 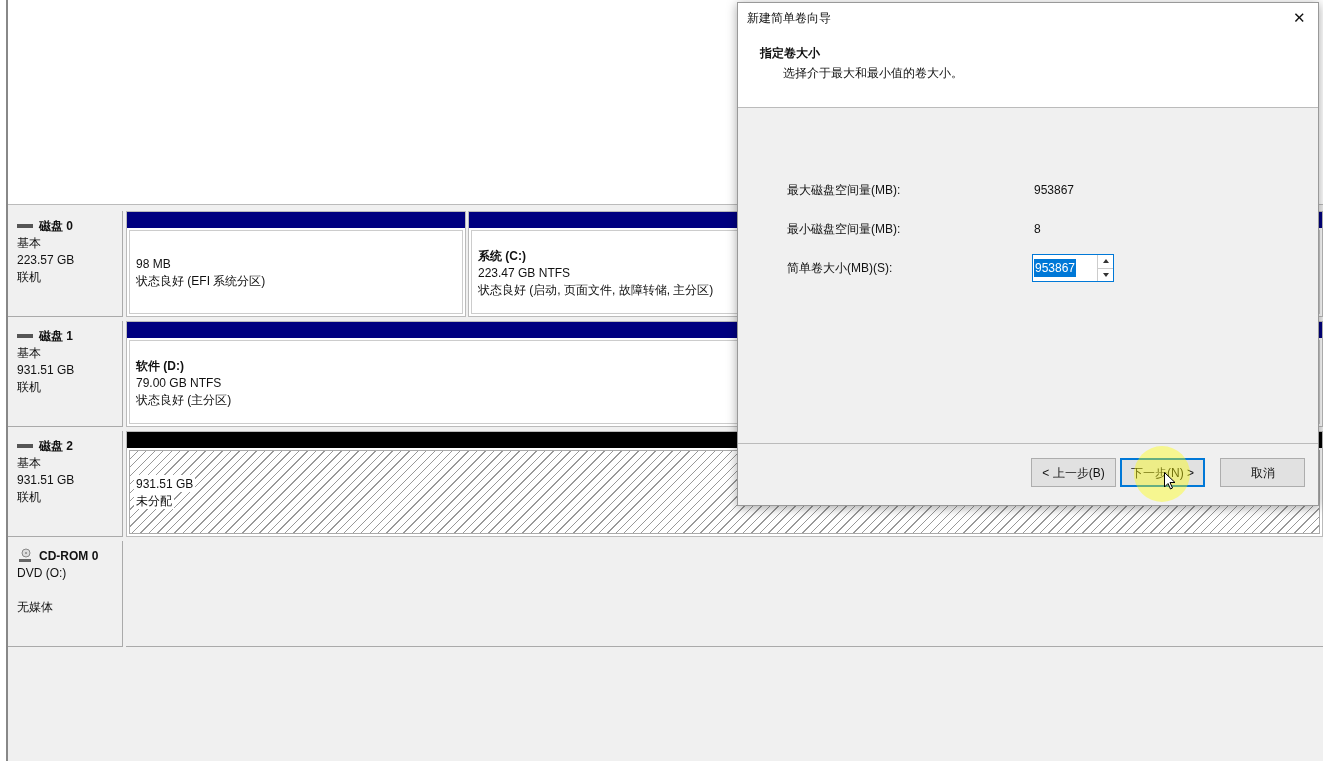 What do you see at coordinates (873, 73) in the screenshot?
I see `wizard-subheading: 选择介于最大和最小值的卷大小。` at bounding box center [873, 73].